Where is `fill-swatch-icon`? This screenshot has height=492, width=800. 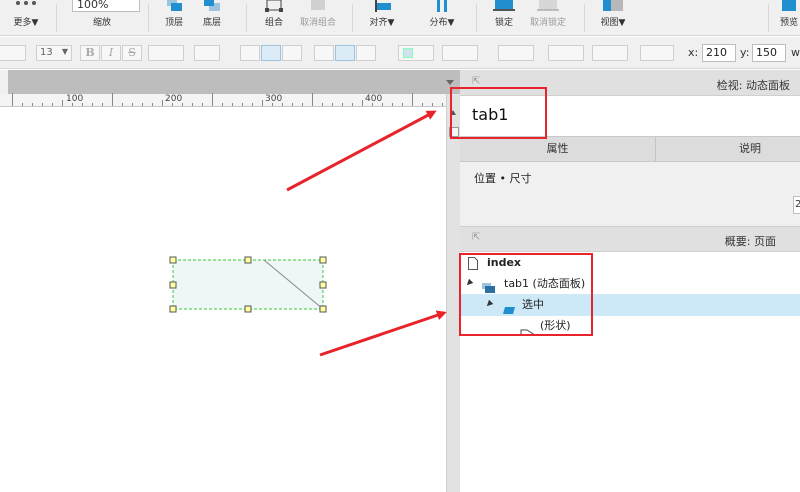
fill-swatch-icon is located at coordinates (408, 53).